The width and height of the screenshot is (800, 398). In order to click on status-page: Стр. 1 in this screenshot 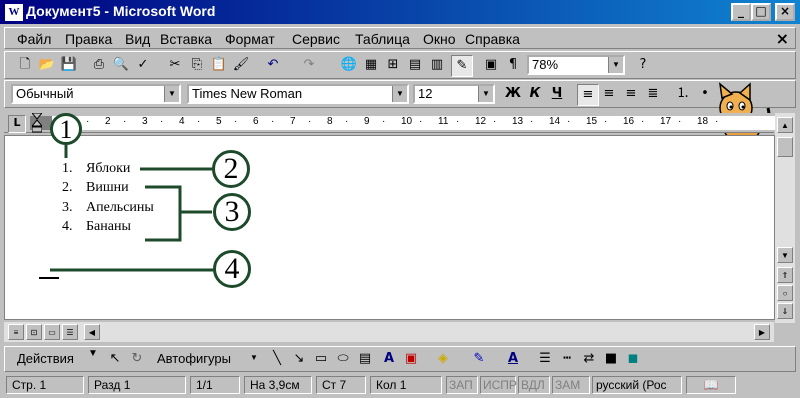, I will do `click(45, 385)`.